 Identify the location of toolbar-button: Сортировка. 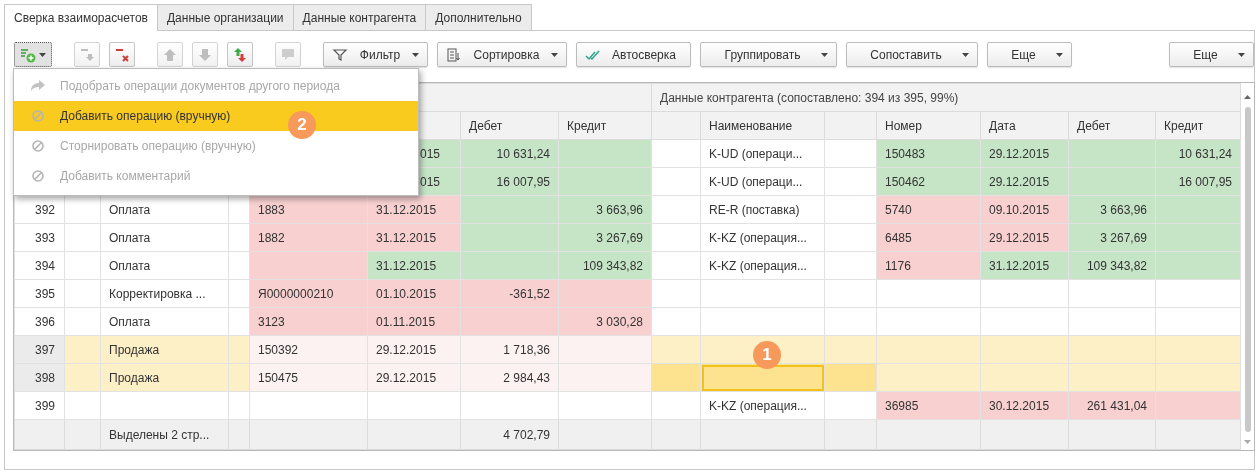
(502, 54).